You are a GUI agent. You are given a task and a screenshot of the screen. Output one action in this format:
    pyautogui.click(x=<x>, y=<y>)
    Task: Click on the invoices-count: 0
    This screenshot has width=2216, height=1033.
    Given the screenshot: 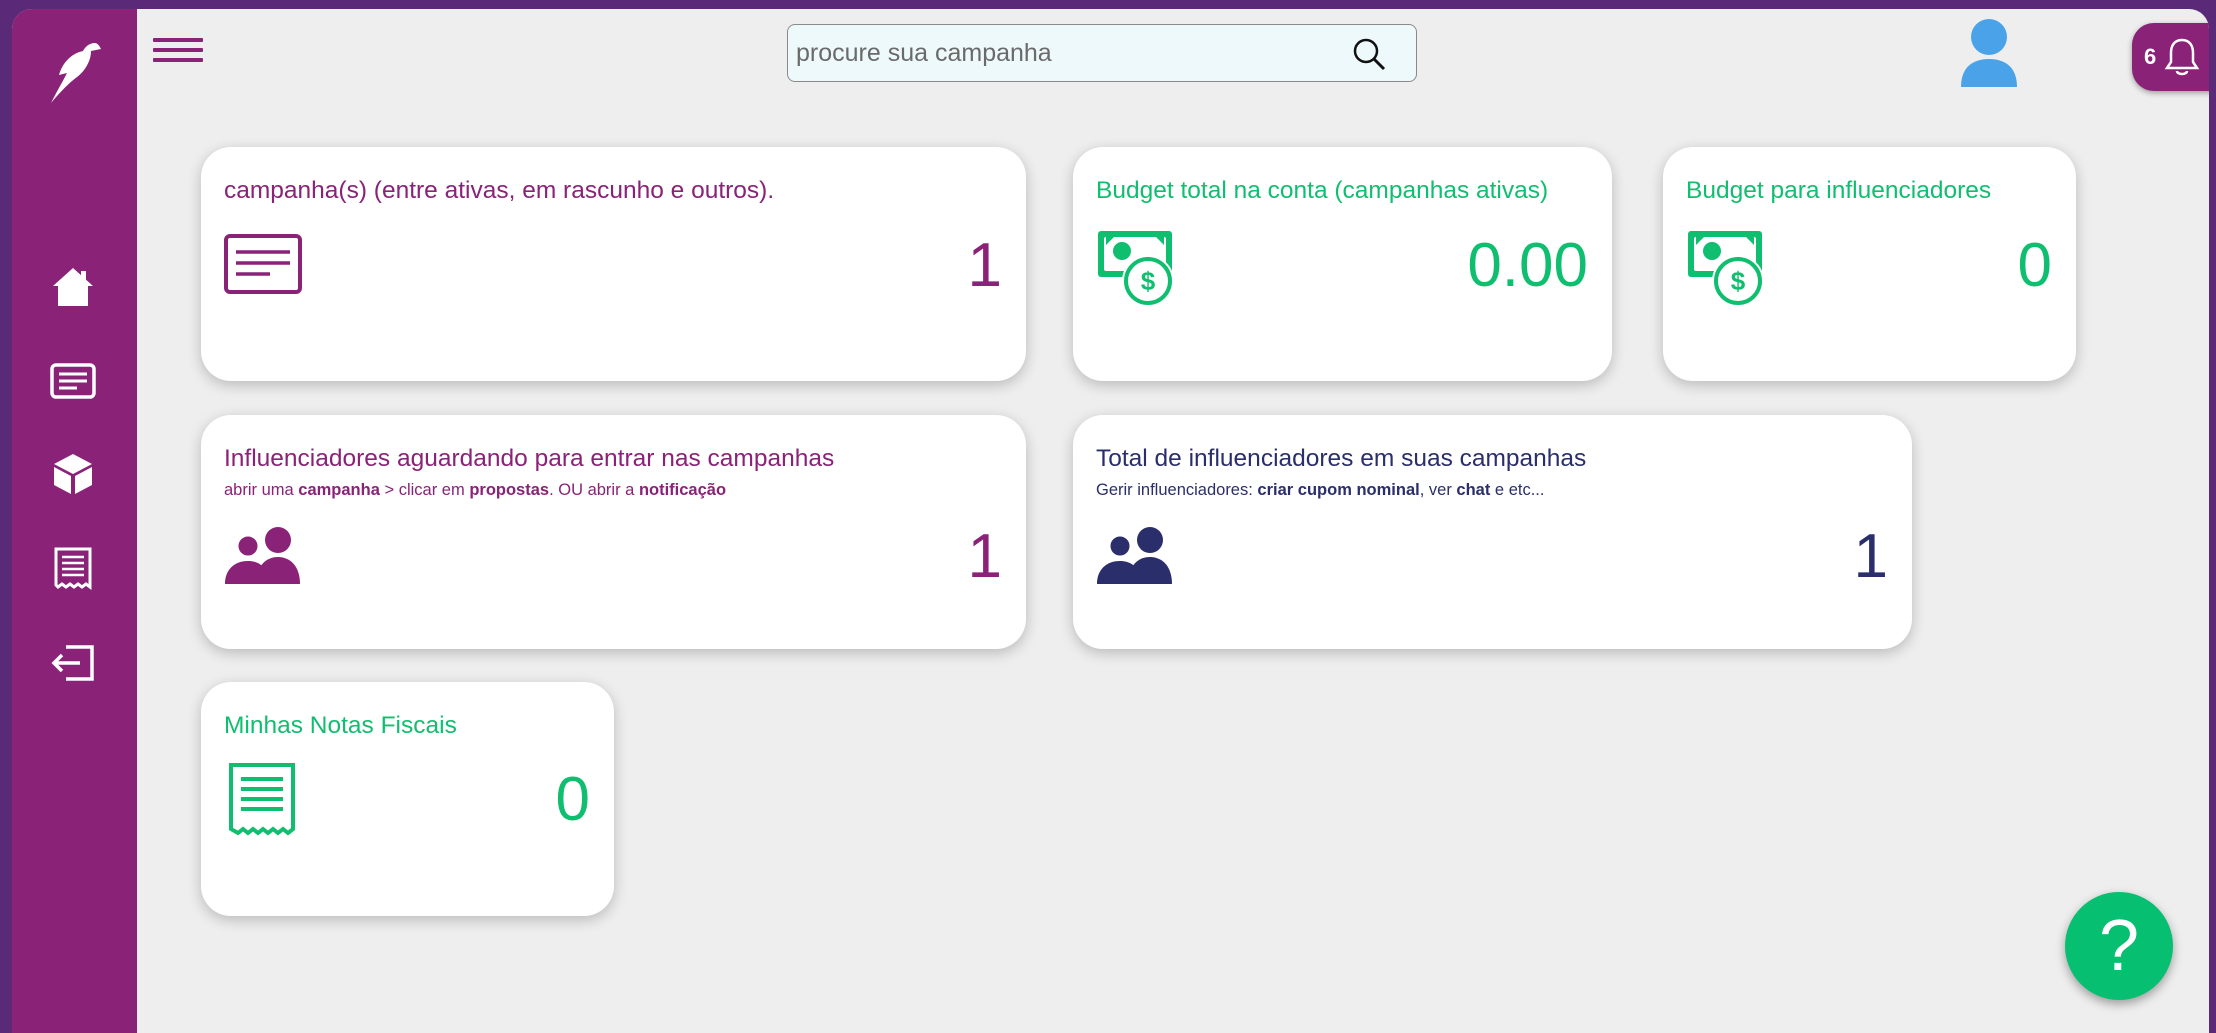 What is the action you would take?
    pyautogui.click(x=572, y=799)
    